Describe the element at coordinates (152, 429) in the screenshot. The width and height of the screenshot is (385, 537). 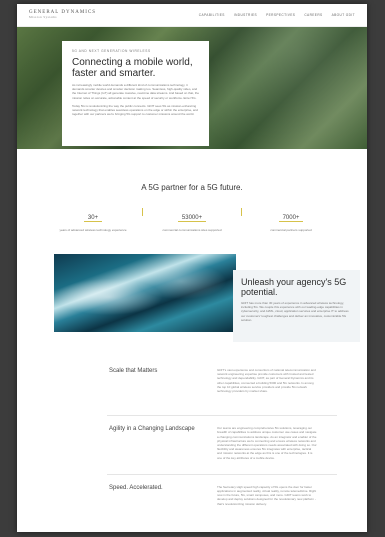
I see `feature-title: Agility in a Changing Landscape` at that location.